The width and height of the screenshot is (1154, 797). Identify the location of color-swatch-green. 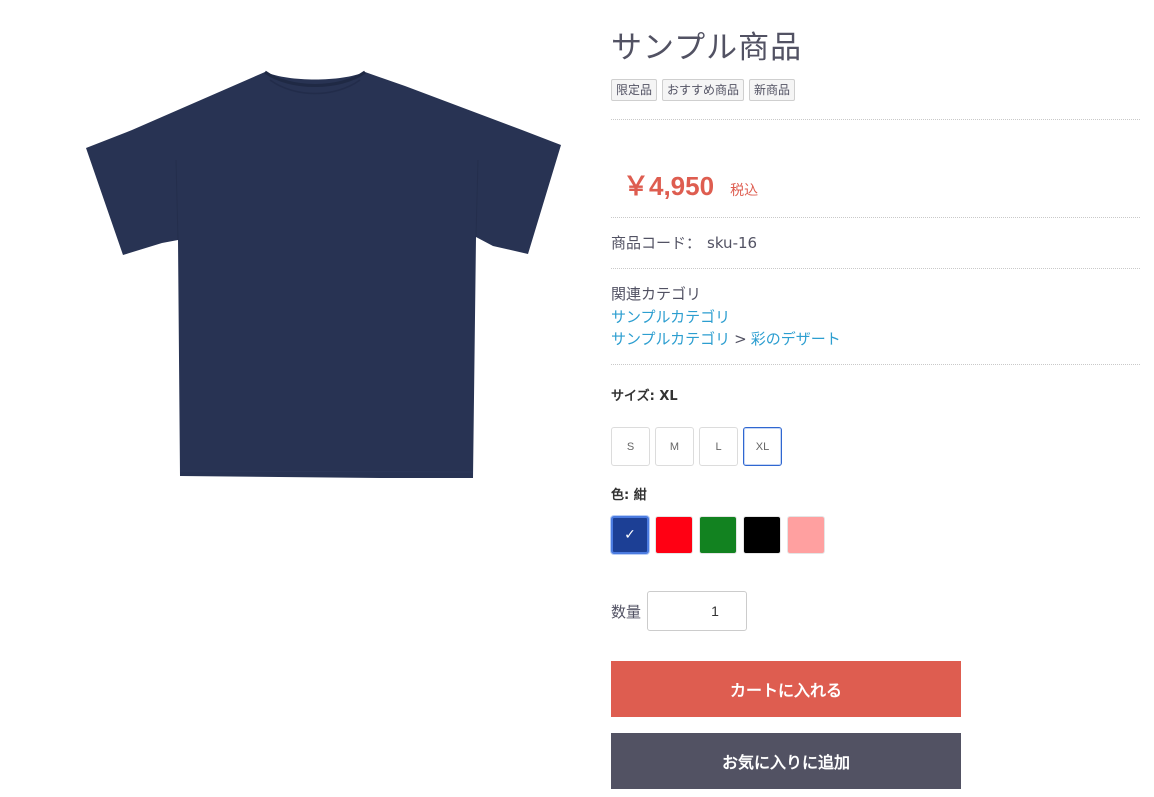
(718, 535).